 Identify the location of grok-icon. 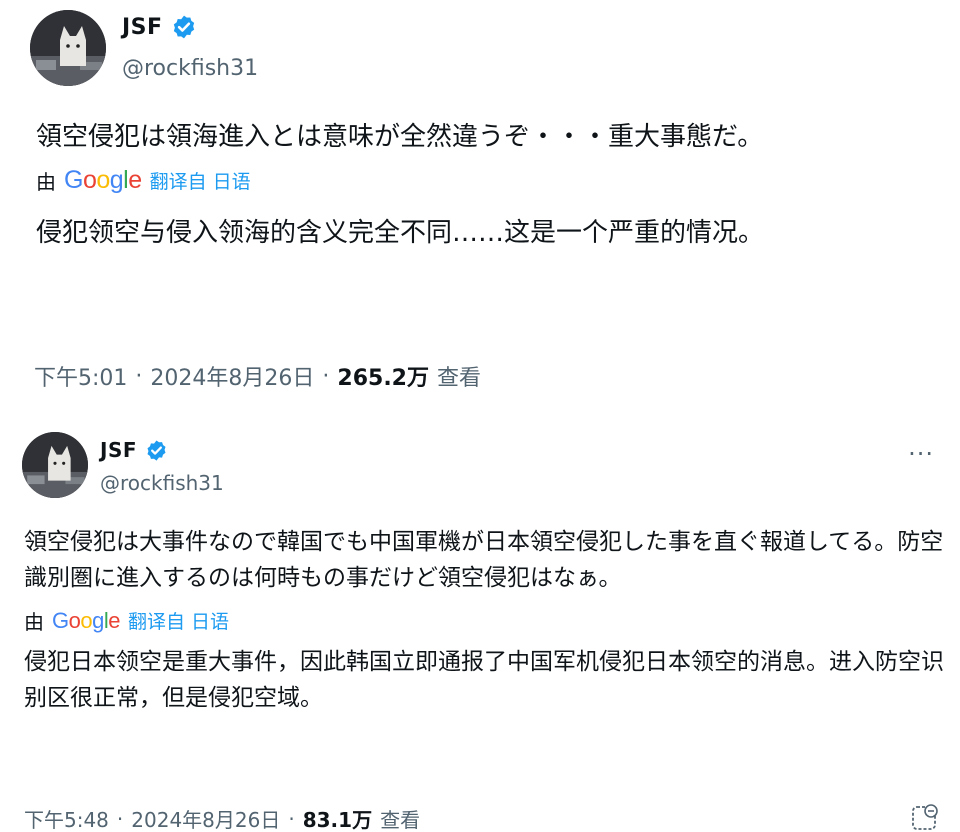
(925, 817).